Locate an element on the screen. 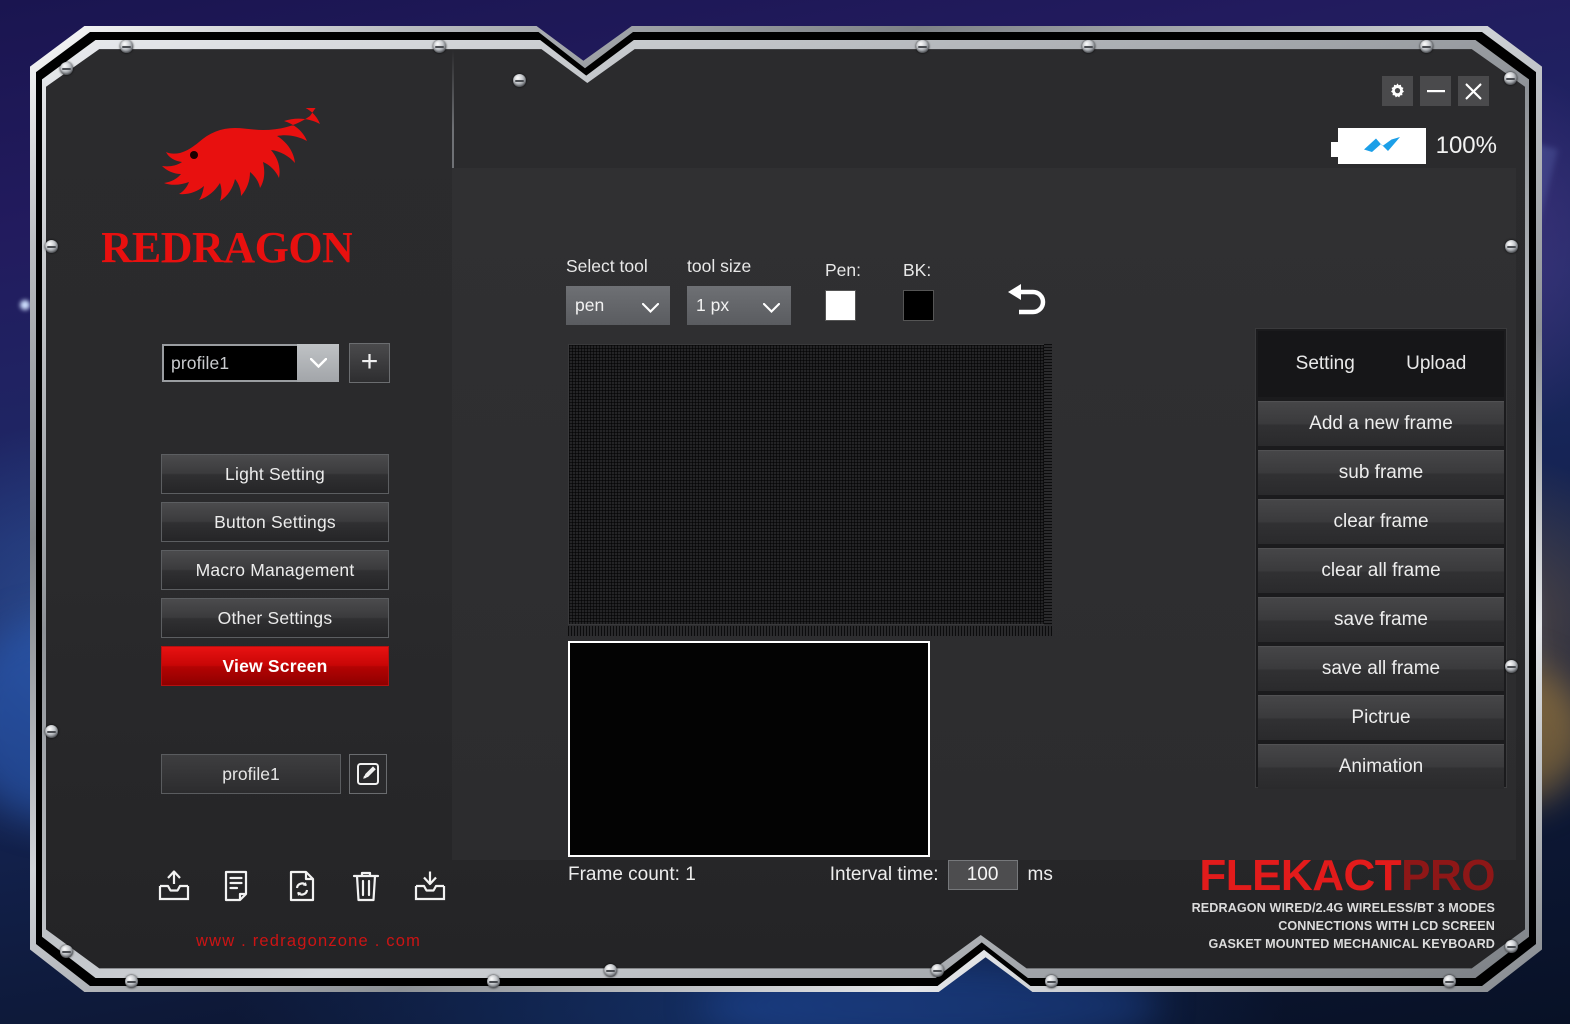 The image size is (1570, 1024). sidebar-item-light-setting: Light Setting is located at coordinates (275, 474).